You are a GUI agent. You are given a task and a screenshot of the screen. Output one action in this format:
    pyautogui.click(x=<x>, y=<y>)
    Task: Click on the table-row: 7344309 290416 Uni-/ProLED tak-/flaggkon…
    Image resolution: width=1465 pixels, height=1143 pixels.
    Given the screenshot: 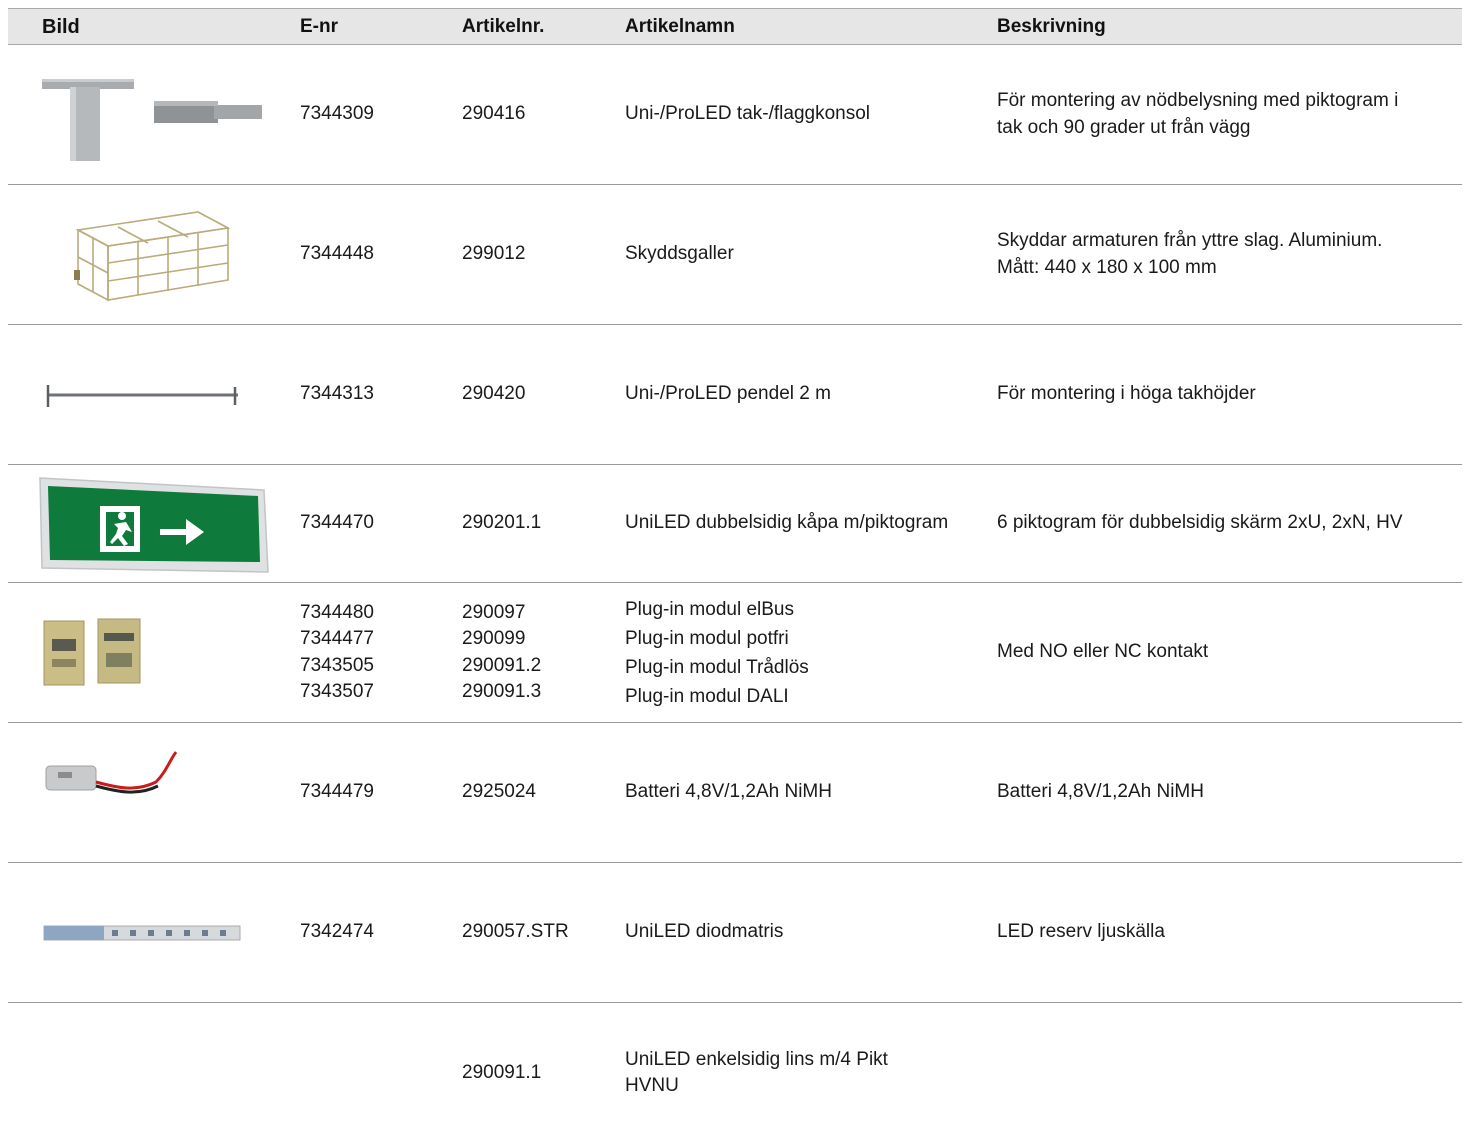 What is the action you would take?
    pyautogui.click(x=735, y=115)
    